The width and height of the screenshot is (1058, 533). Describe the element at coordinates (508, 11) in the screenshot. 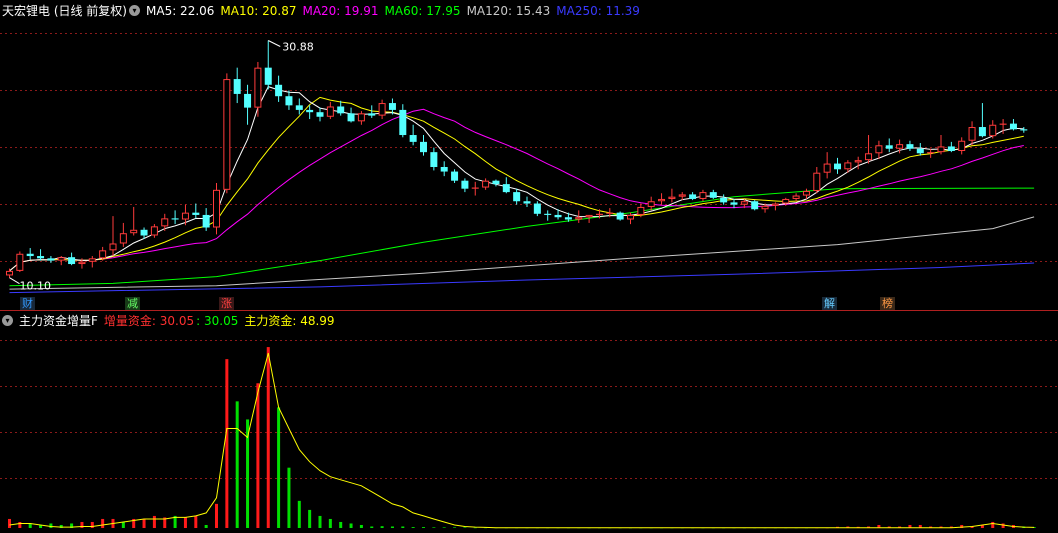

I see `ma120-label: MA120: 15.43` at that location.